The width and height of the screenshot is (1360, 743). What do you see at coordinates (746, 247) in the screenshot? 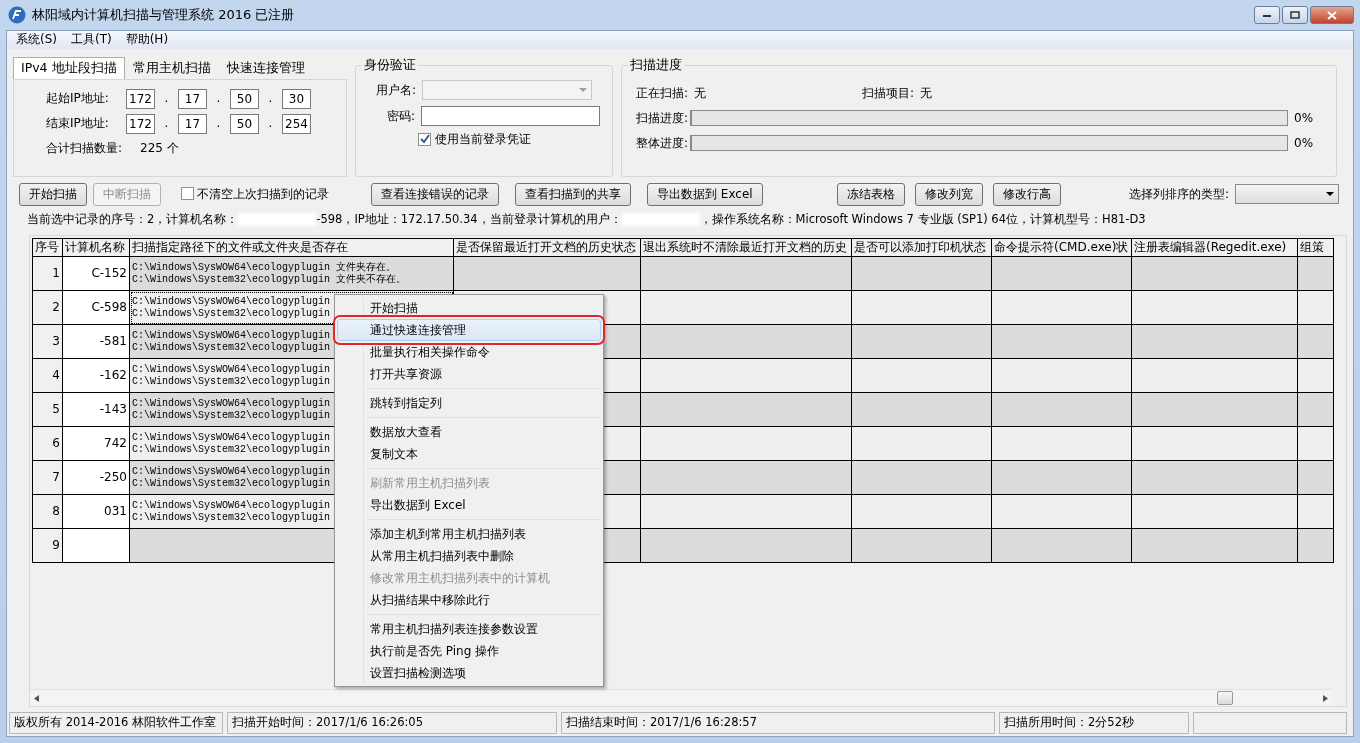
I see `column-header: 退出系统时不清除最近打开文档的历史` at bounding box center [746, 247].